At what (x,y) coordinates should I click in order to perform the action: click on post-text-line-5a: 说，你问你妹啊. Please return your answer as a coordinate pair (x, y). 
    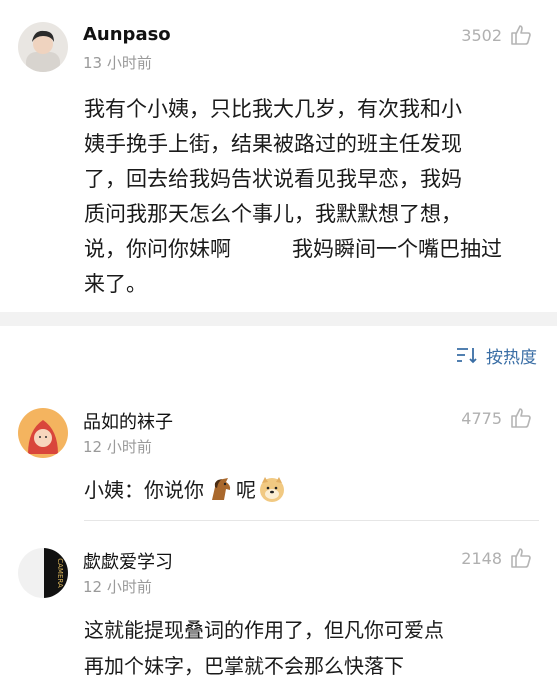
    Looking at the image, I should click on (157, 249).